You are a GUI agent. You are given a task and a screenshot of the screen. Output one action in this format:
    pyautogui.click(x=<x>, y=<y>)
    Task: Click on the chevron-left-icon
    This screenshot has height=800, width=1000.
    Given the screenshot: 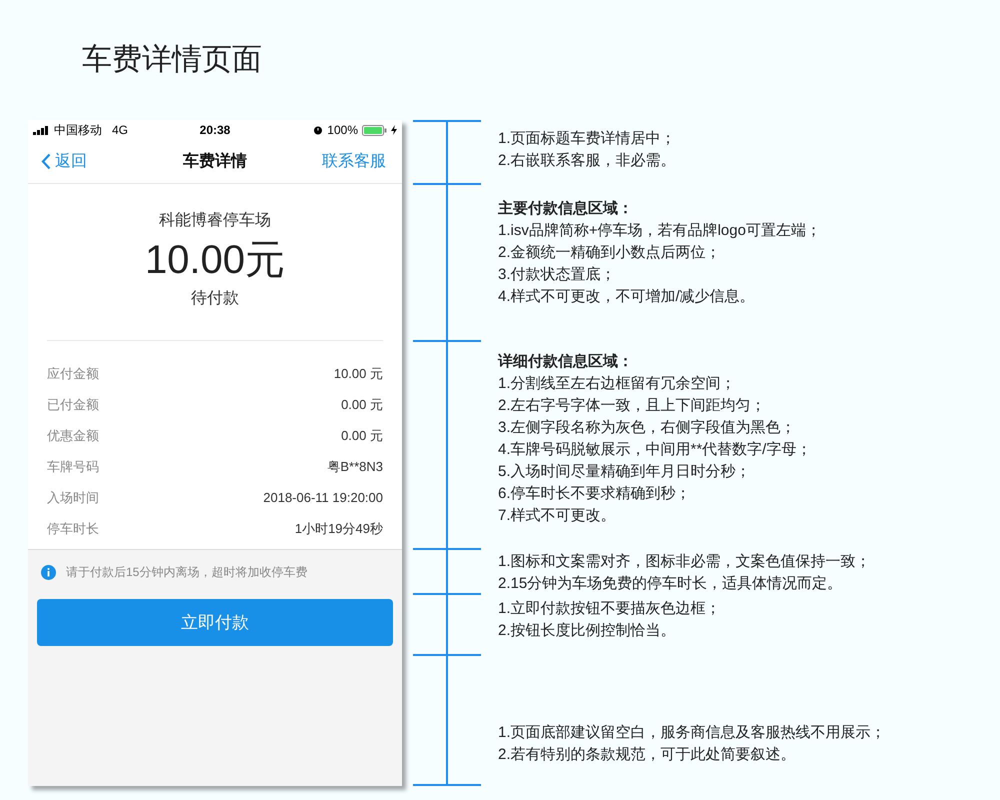 What is the action you would take?
    pyautogui.click(x=46, y=161)
    